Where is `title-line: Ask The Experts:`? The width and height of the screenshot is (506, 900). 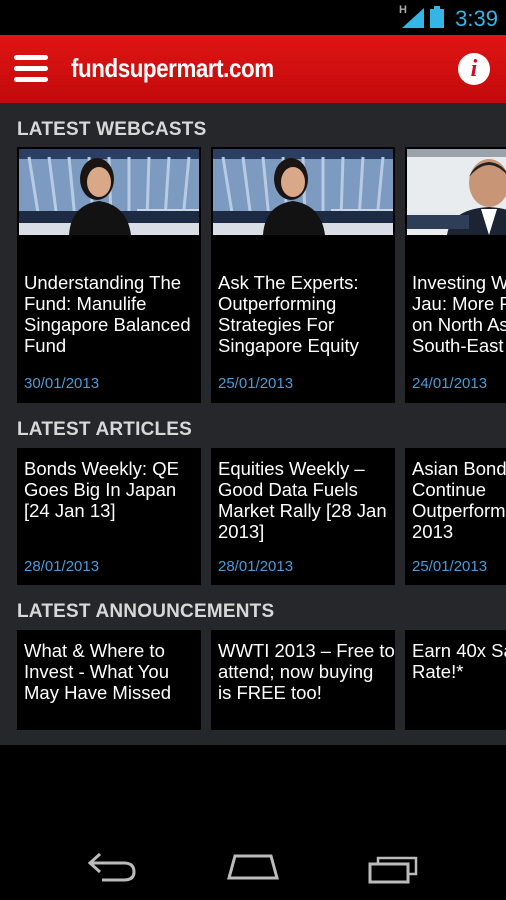 title-line: Ask The Experts: is located at coordinates (288, 282).